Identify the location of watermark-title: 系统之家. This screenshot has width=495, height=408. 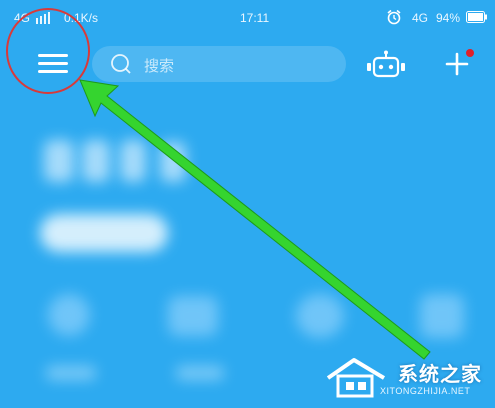
(440, 374).